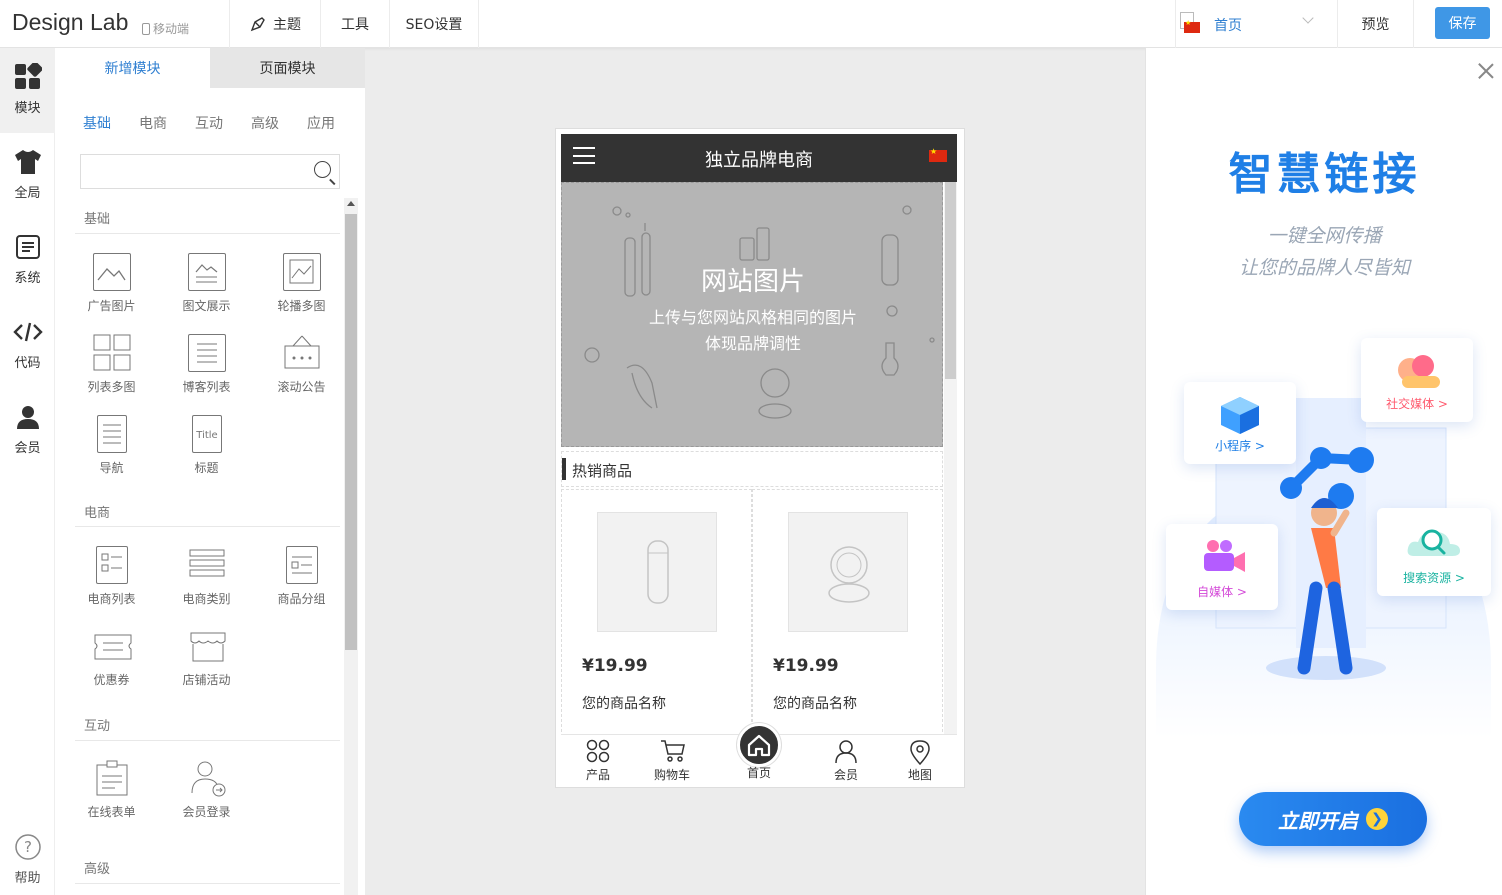 The width and height of the screenshot is (1502, 895). I want to click on rail-item-global: 全局, so click(27, 175).